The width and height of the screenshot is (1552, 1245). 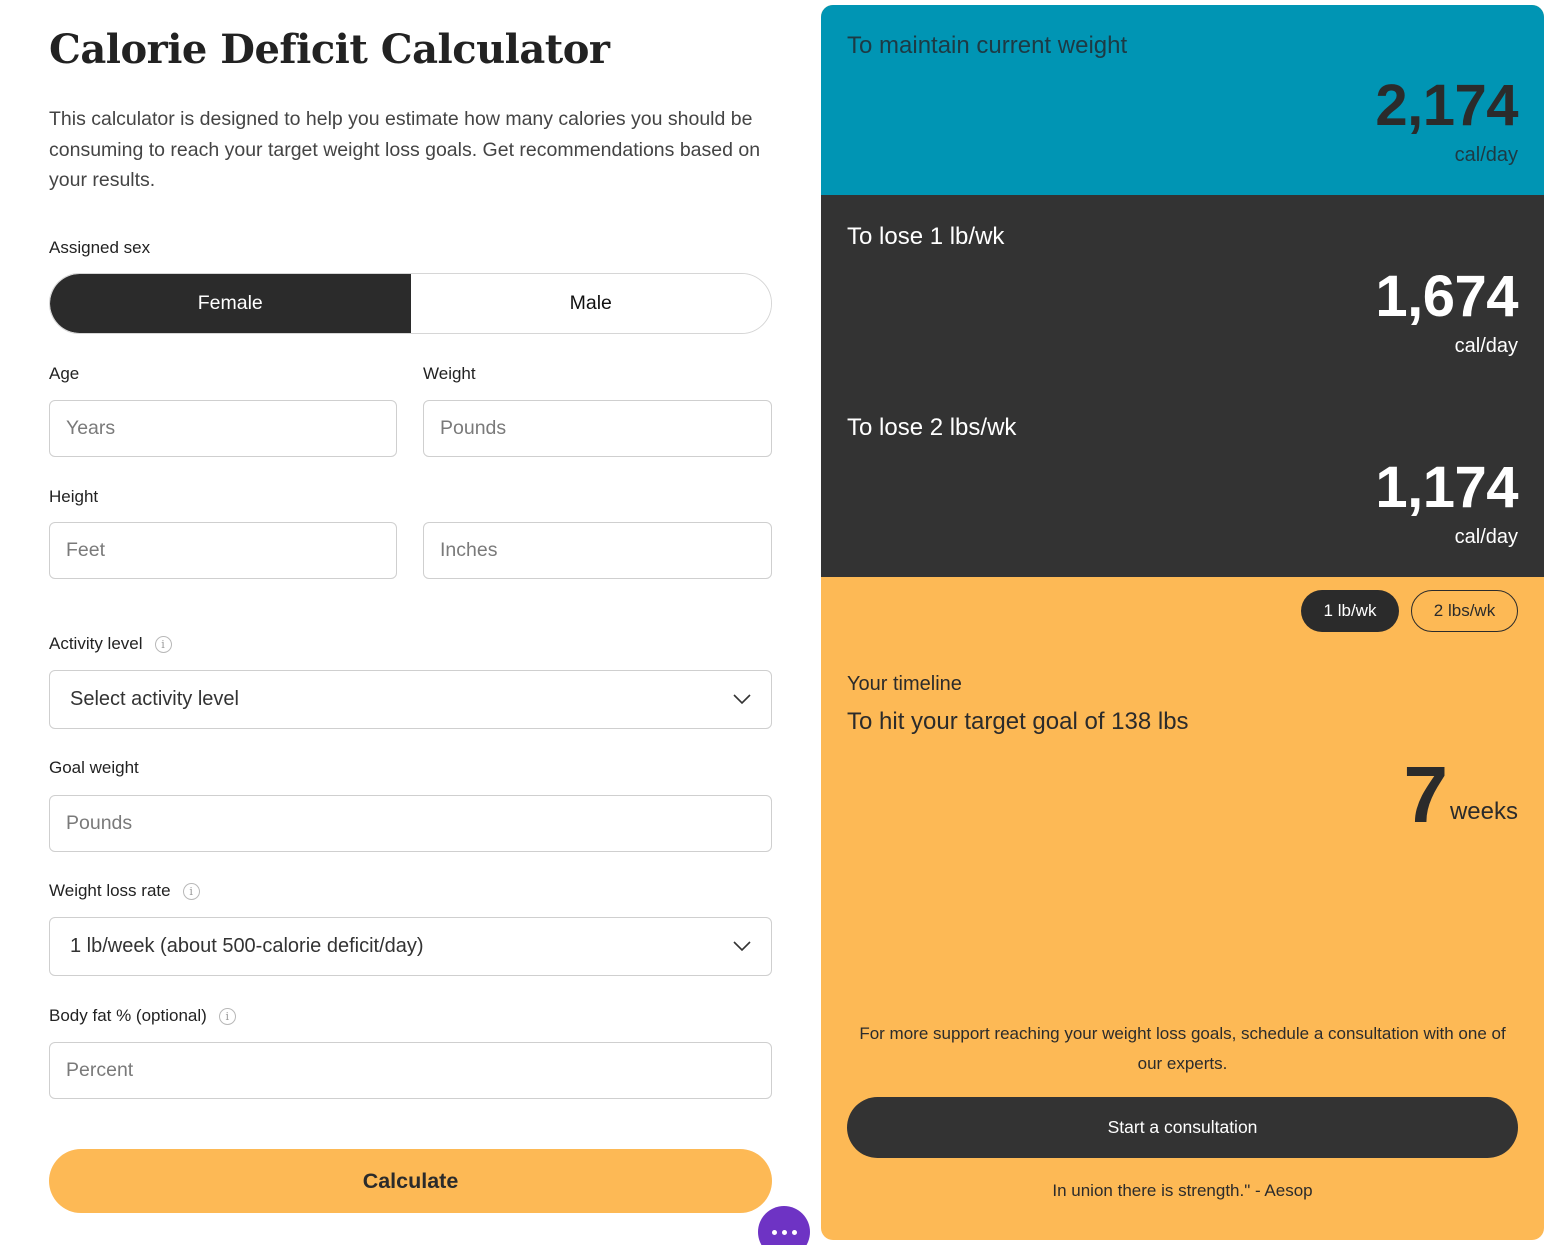 I want to click on height-feet-field, so click(x=223, y=550).